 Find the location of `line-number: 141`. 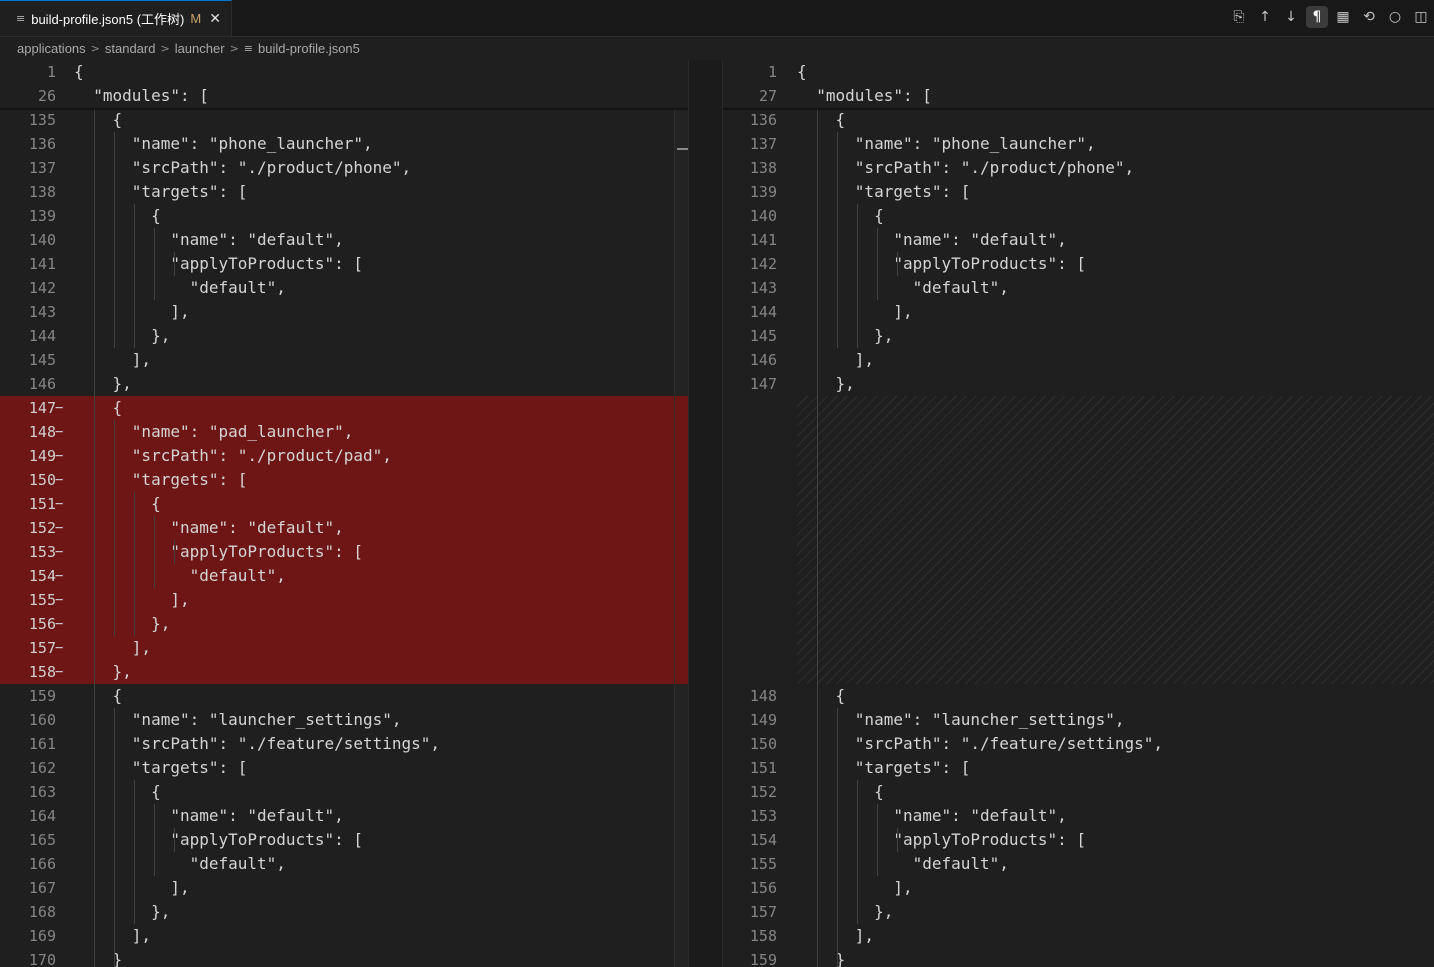

line-number: 141 is located at coordinates (42, 264).